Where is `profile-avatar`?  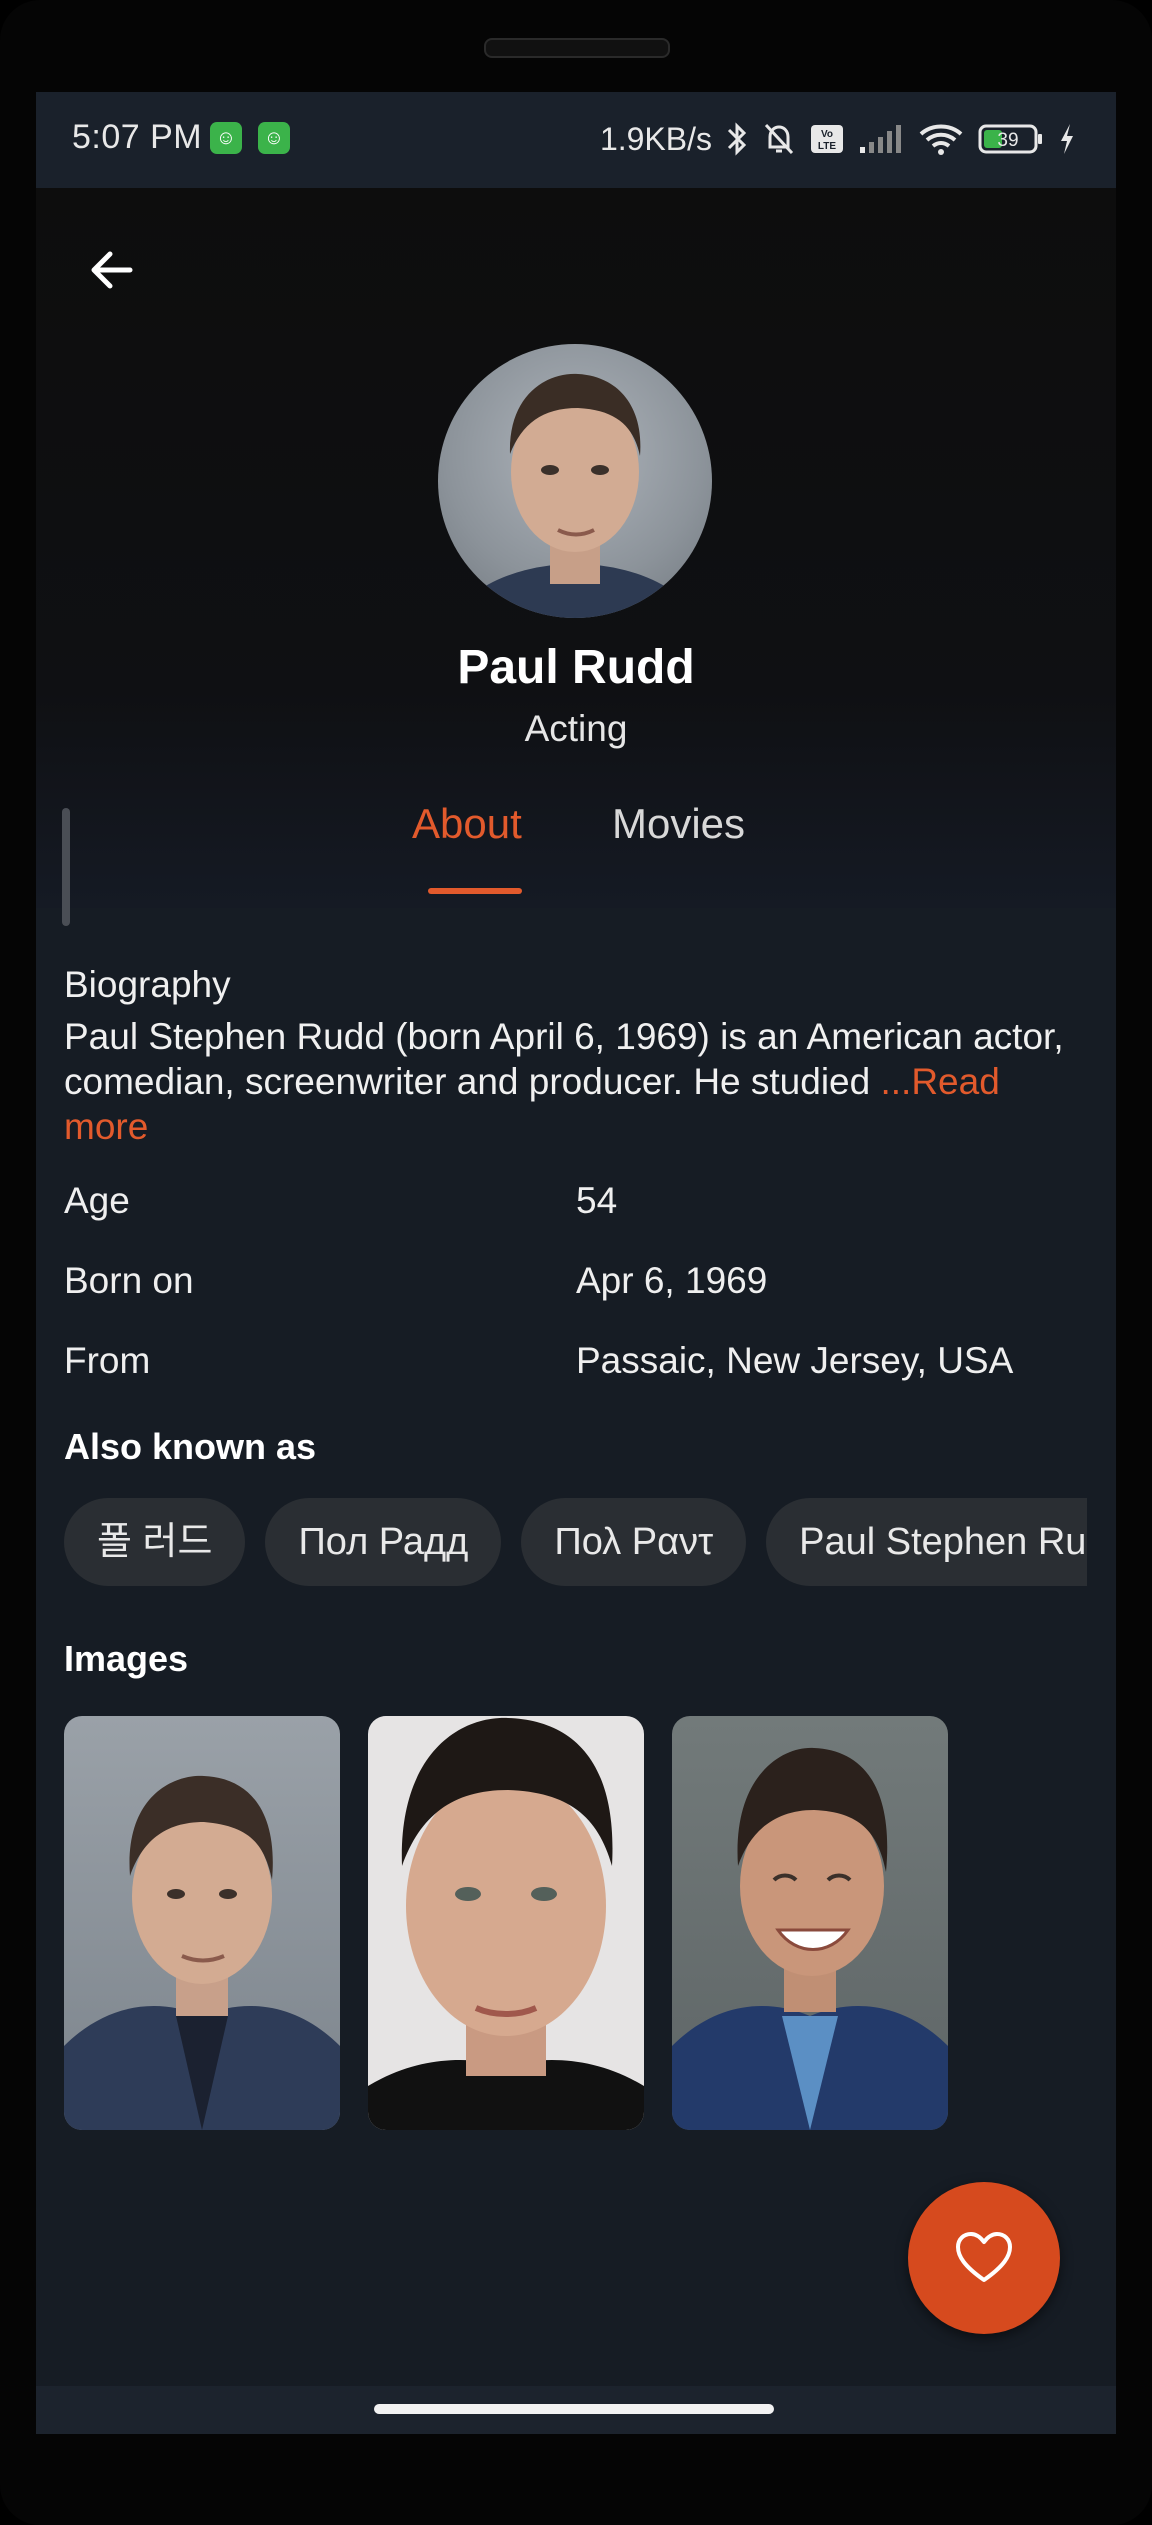
profile-avatar is located at coordinates (575, 481).